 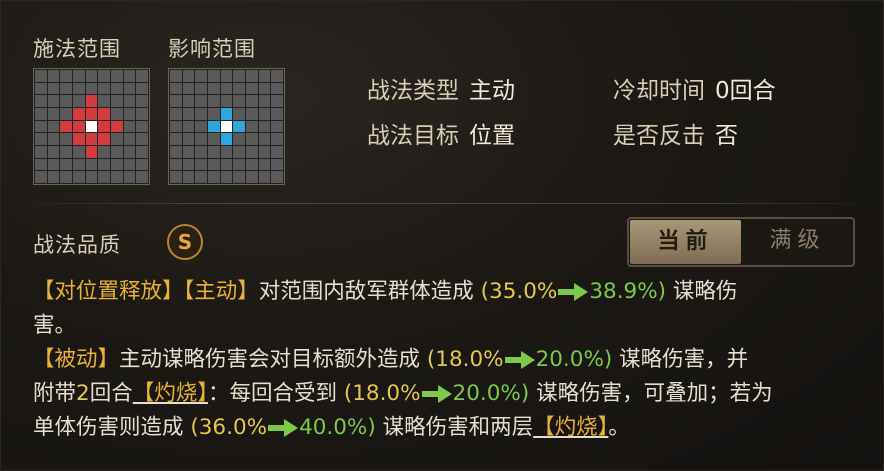 What do you see at coordinates (684, 359) in the screenshot?
I see `desc-text: 谋略伤害，并` at bounding box center [684, 359].